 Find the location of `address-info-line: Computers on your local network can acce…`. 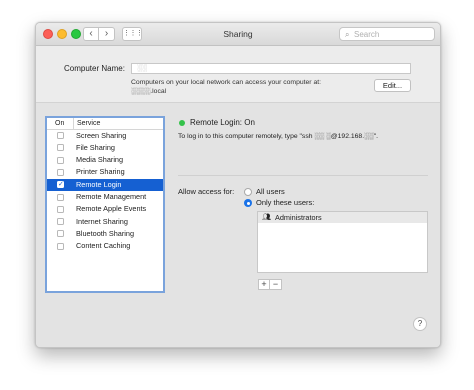

address-info-line: Computers on your local network can acce… is located at coordinates (226, 82).